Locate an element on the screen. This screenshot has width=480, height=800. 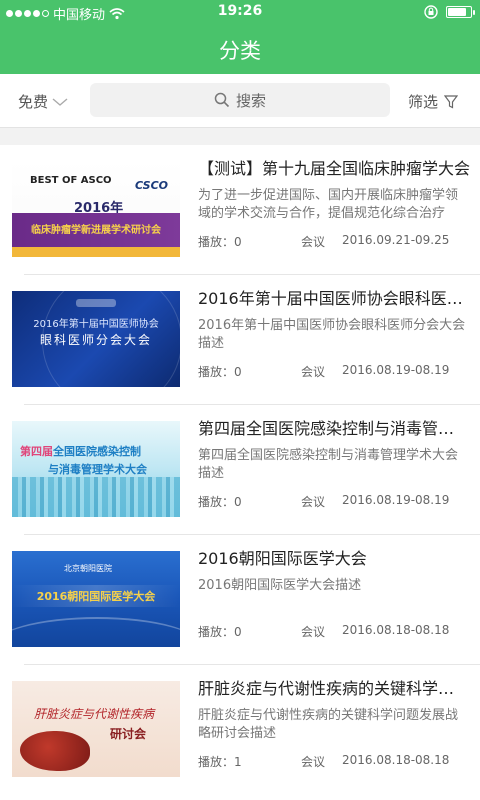
search-placeholder: 搜索 is located at coordinates (250, 100).